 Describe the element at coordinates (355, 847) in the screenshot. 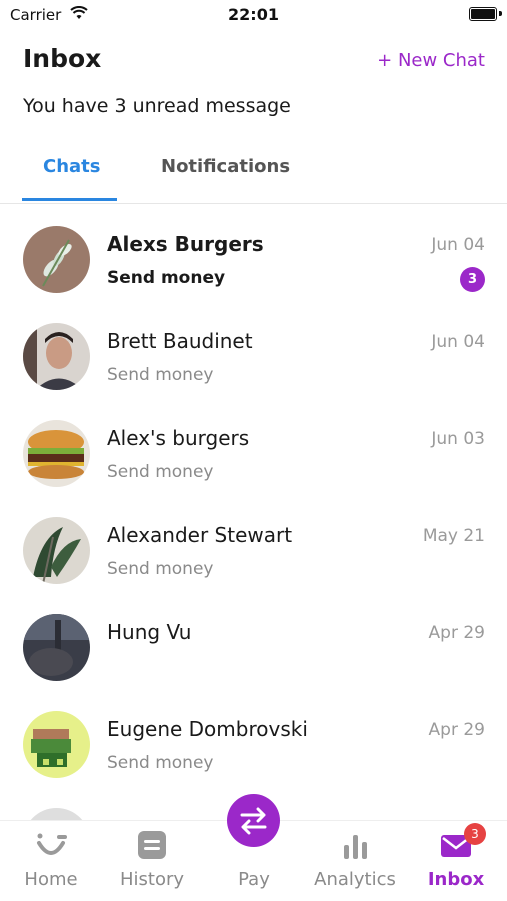

I see `bar-chart-icon` at that location.